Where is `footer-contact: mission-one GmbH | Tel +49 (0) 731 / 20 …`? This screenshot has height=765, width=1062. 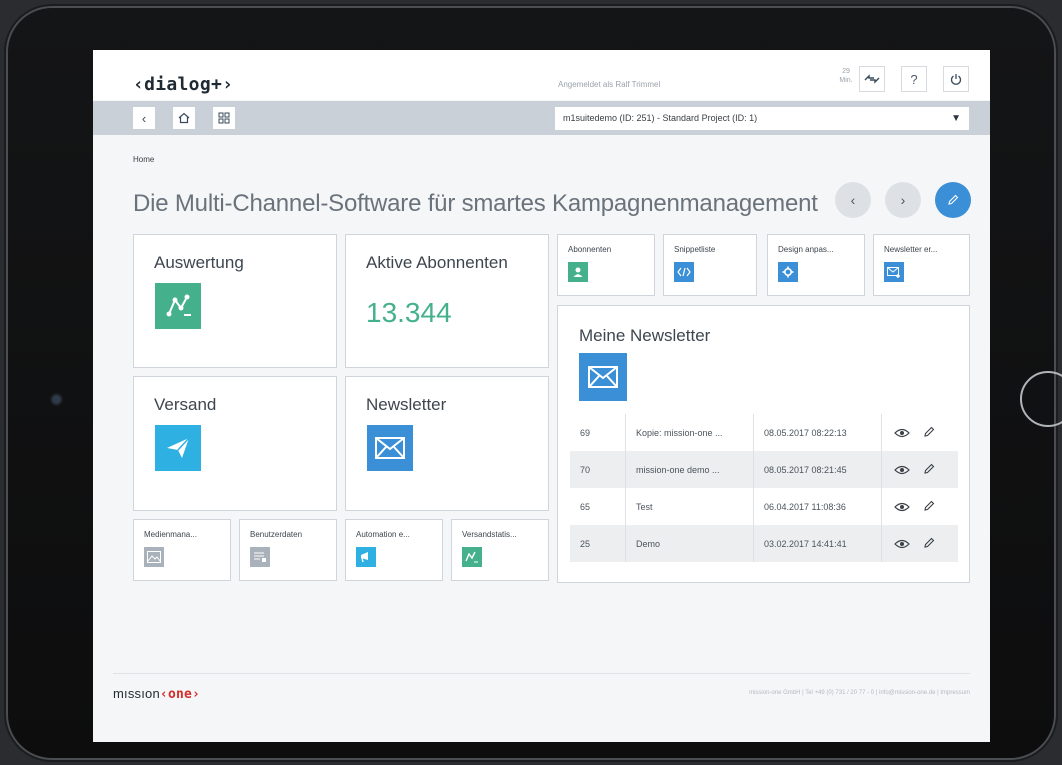 footer-contact: mission-one GmbH | Tel +49 (0) 731 / 20 … is located at coordinates (859, 693).